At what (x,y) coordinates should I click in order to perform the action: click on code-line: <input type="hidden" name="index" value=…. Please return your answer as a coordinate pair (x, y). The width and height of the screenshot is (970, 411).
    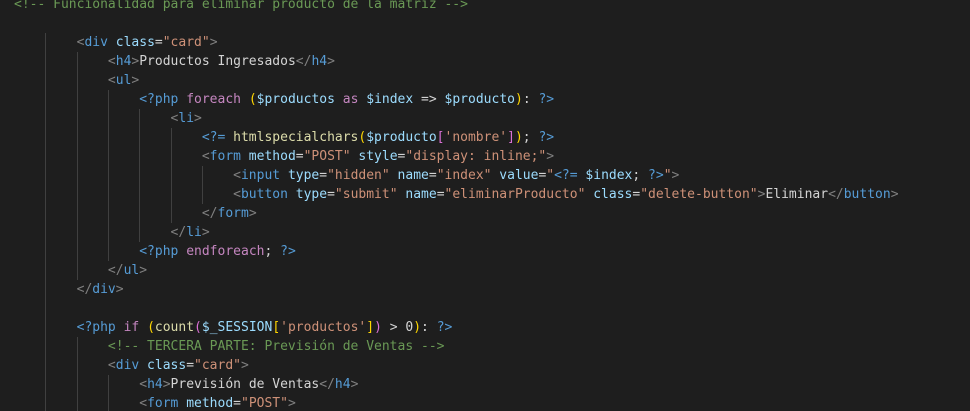
    Looking at the image, I should click on (485, 175).